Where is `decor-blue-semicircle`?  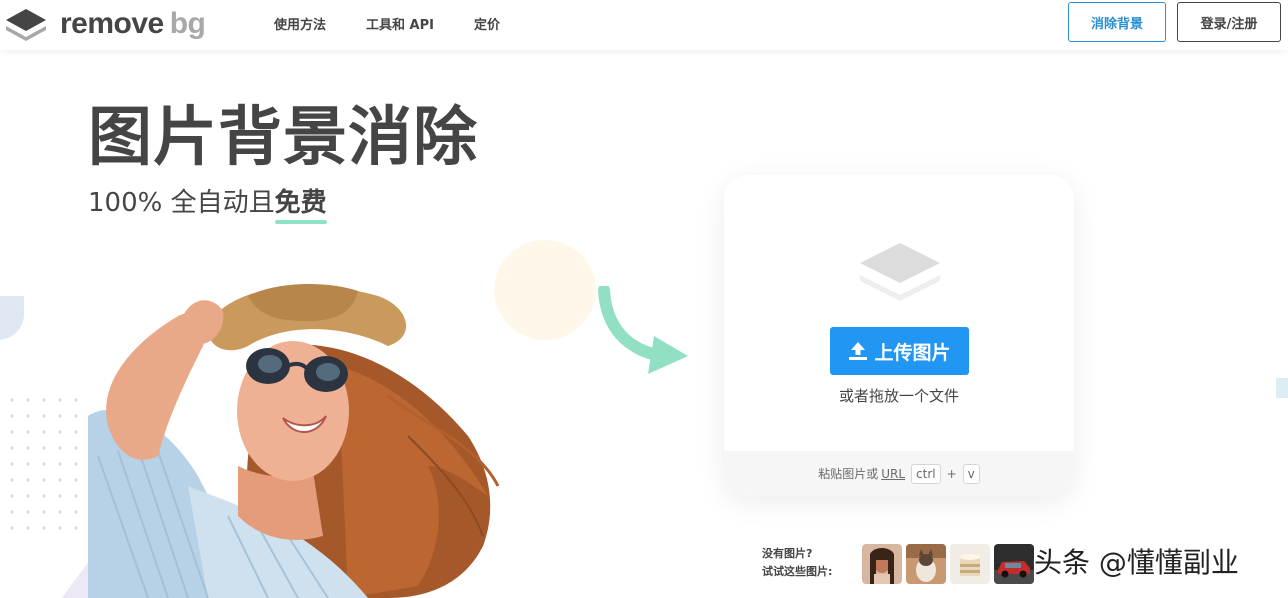 decor-blue-semicircle is located at coordinates (12, 318).